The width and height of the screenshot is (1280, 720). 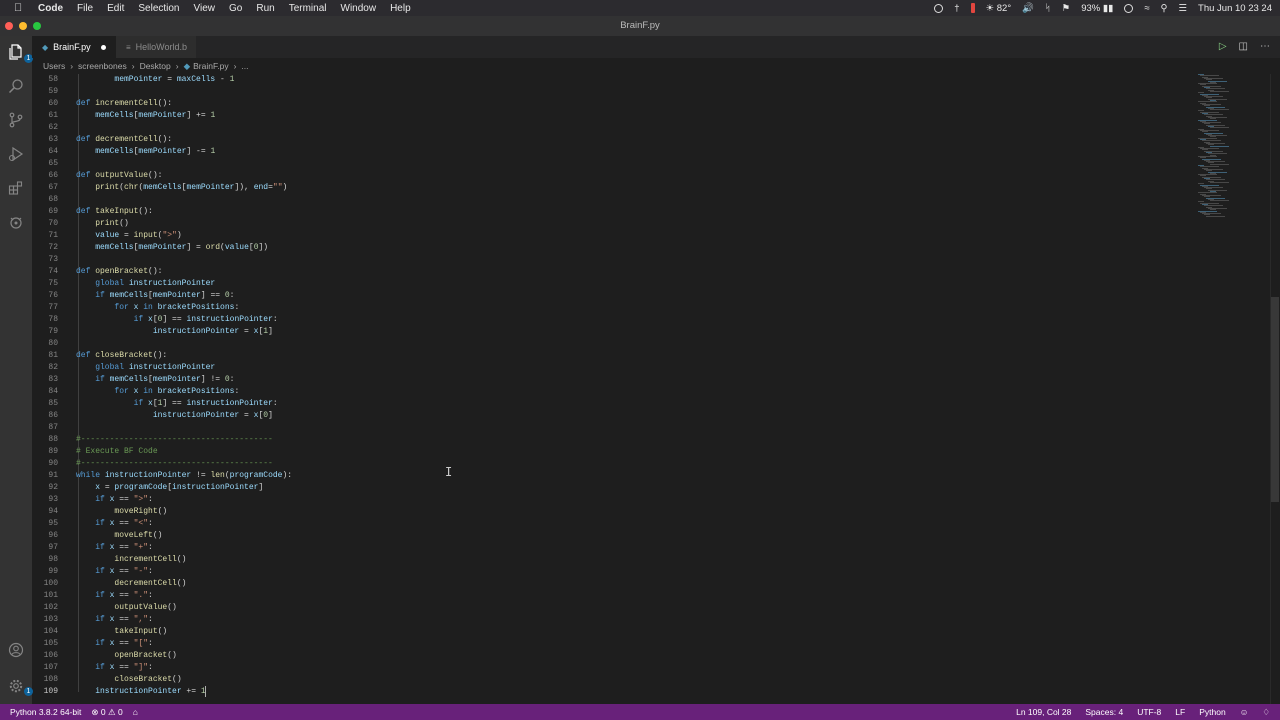 I want to click on flag-icon: ⚑, so click(x=1066, y=8).